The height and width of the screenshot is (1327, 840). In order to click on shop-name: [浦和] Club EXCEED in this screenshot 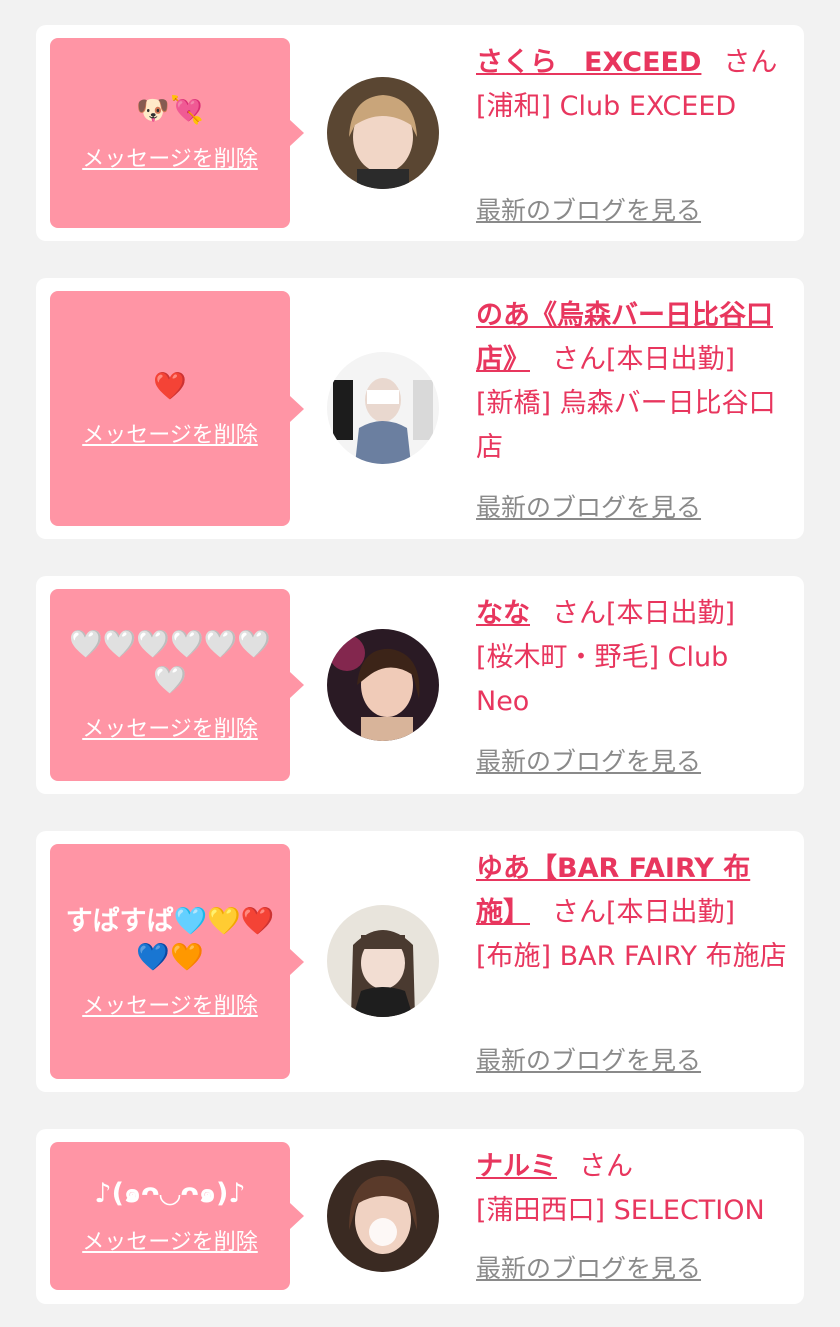, I will do `click(606, 106)`.